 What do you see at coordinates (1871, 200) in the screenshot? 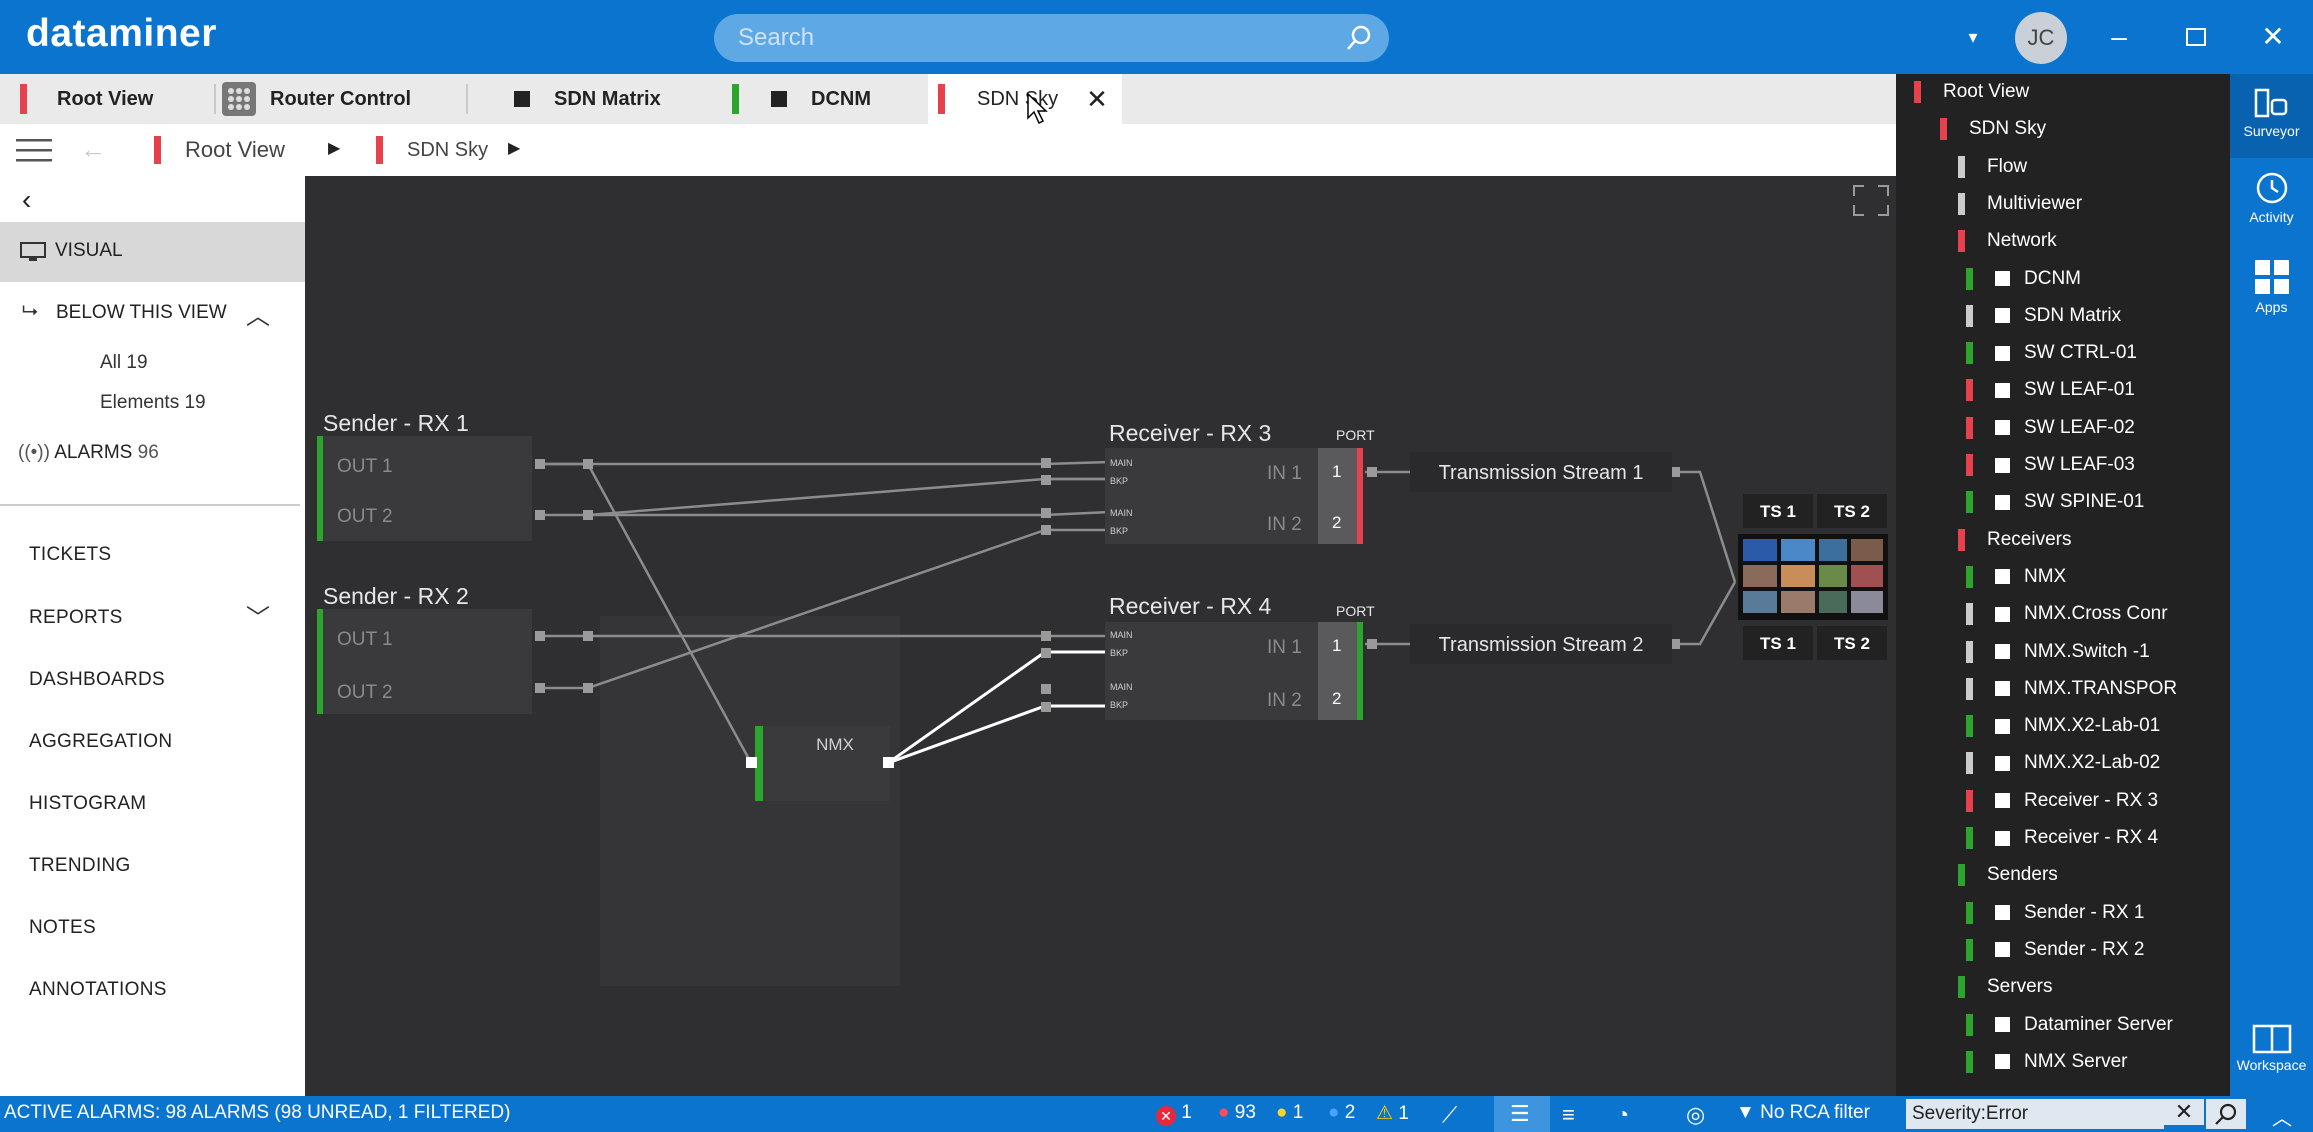
I see `fullscreen-icon` at bounding box center [1871, 200].